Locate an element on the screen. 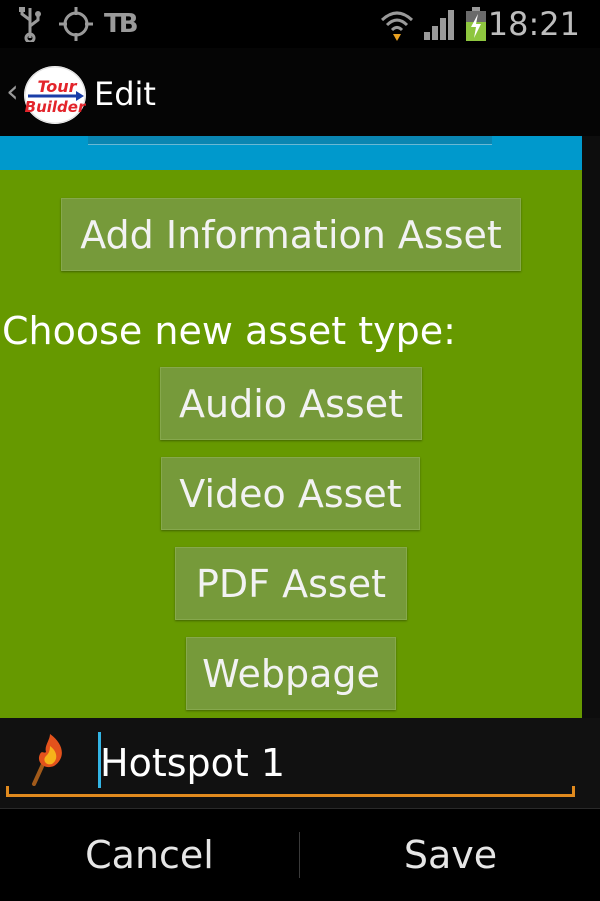 Image resolution: width=600 pixels, height=901 pixels. page-title: Edit is located at coordinates (125, 94).